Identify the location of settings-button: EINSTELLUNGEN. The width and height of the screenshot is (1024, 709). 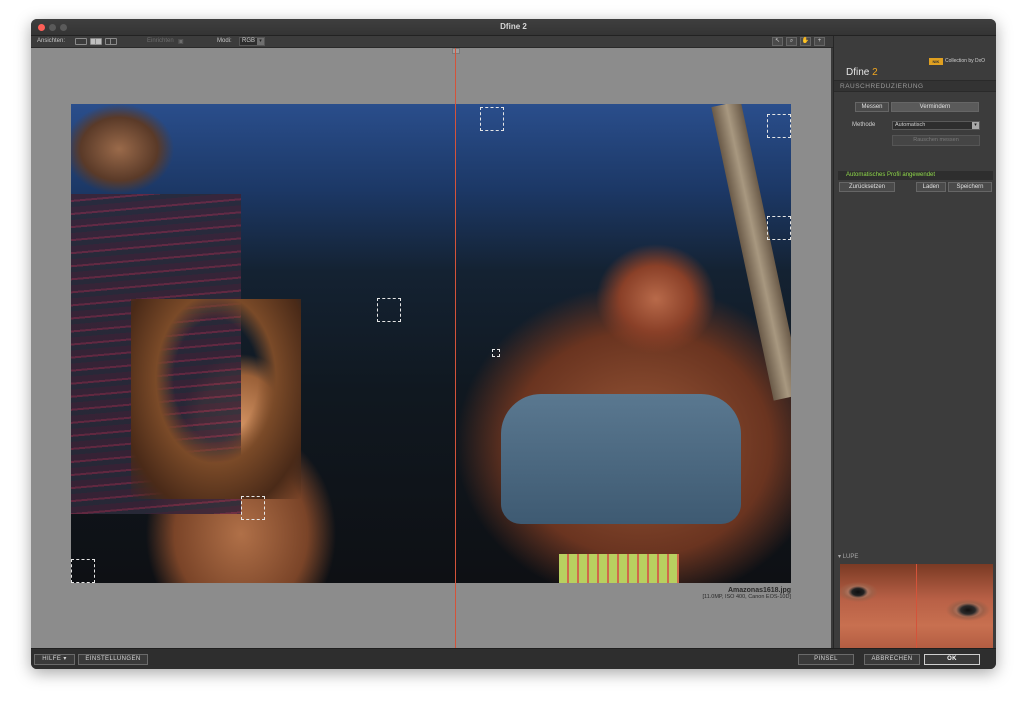
(113, 659).